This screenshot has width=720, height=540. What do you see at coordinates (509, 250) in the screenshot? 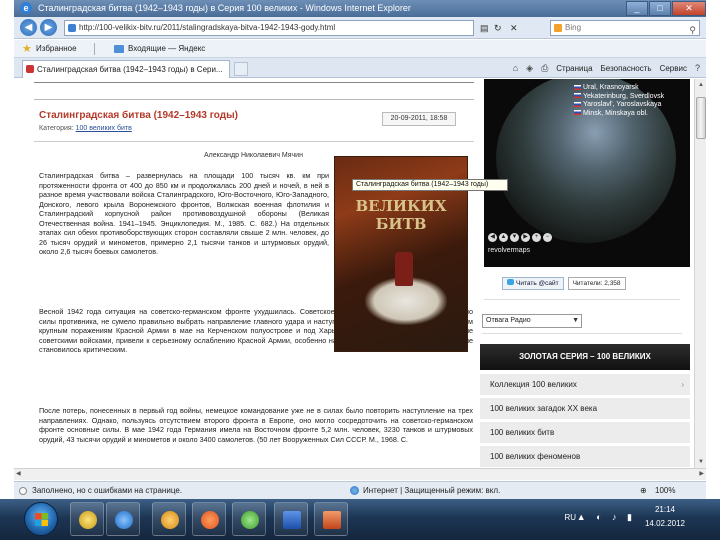
I see `globe-brand: revolvermaps` at bounding box center [509, 250].